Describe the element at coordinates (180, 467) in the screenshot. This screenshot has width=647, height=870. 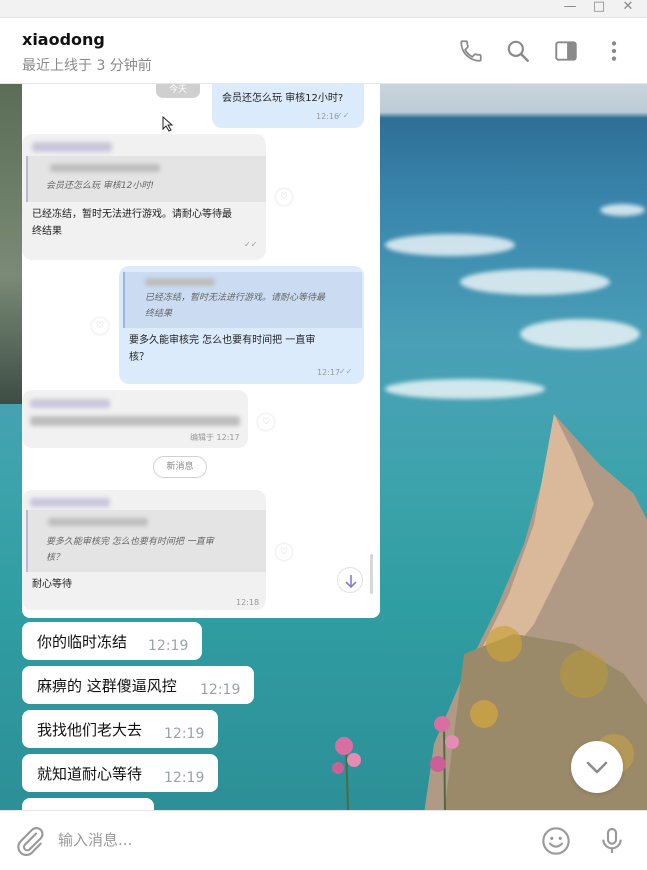
I see `new-messages-divider: 新消息` at that location.